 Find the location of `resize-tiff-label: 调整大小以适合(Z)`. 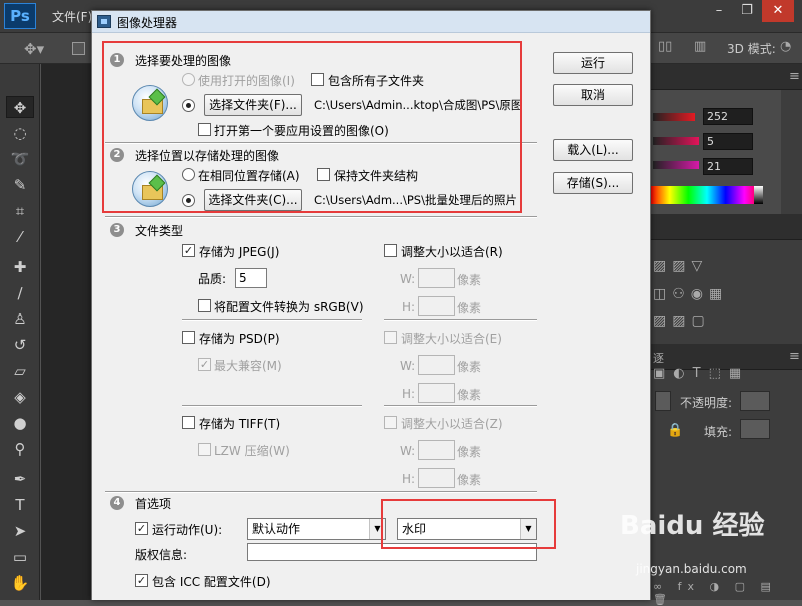

resize-tiff-label: 调整大小以适合(Z) is located at coordinates (452, 424).